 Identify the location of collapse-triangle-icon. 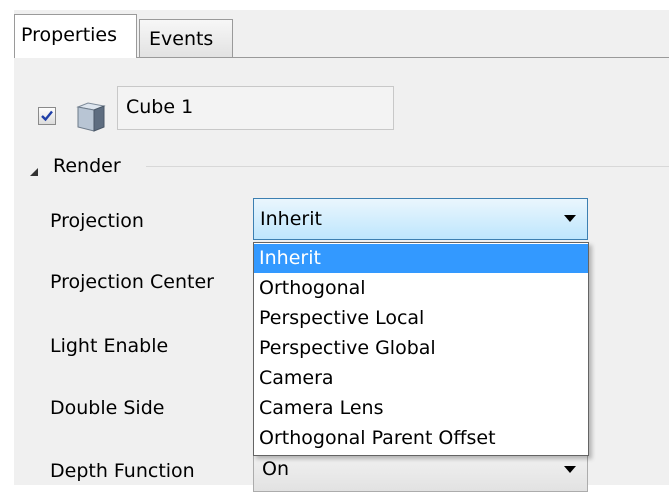
(34, 172).